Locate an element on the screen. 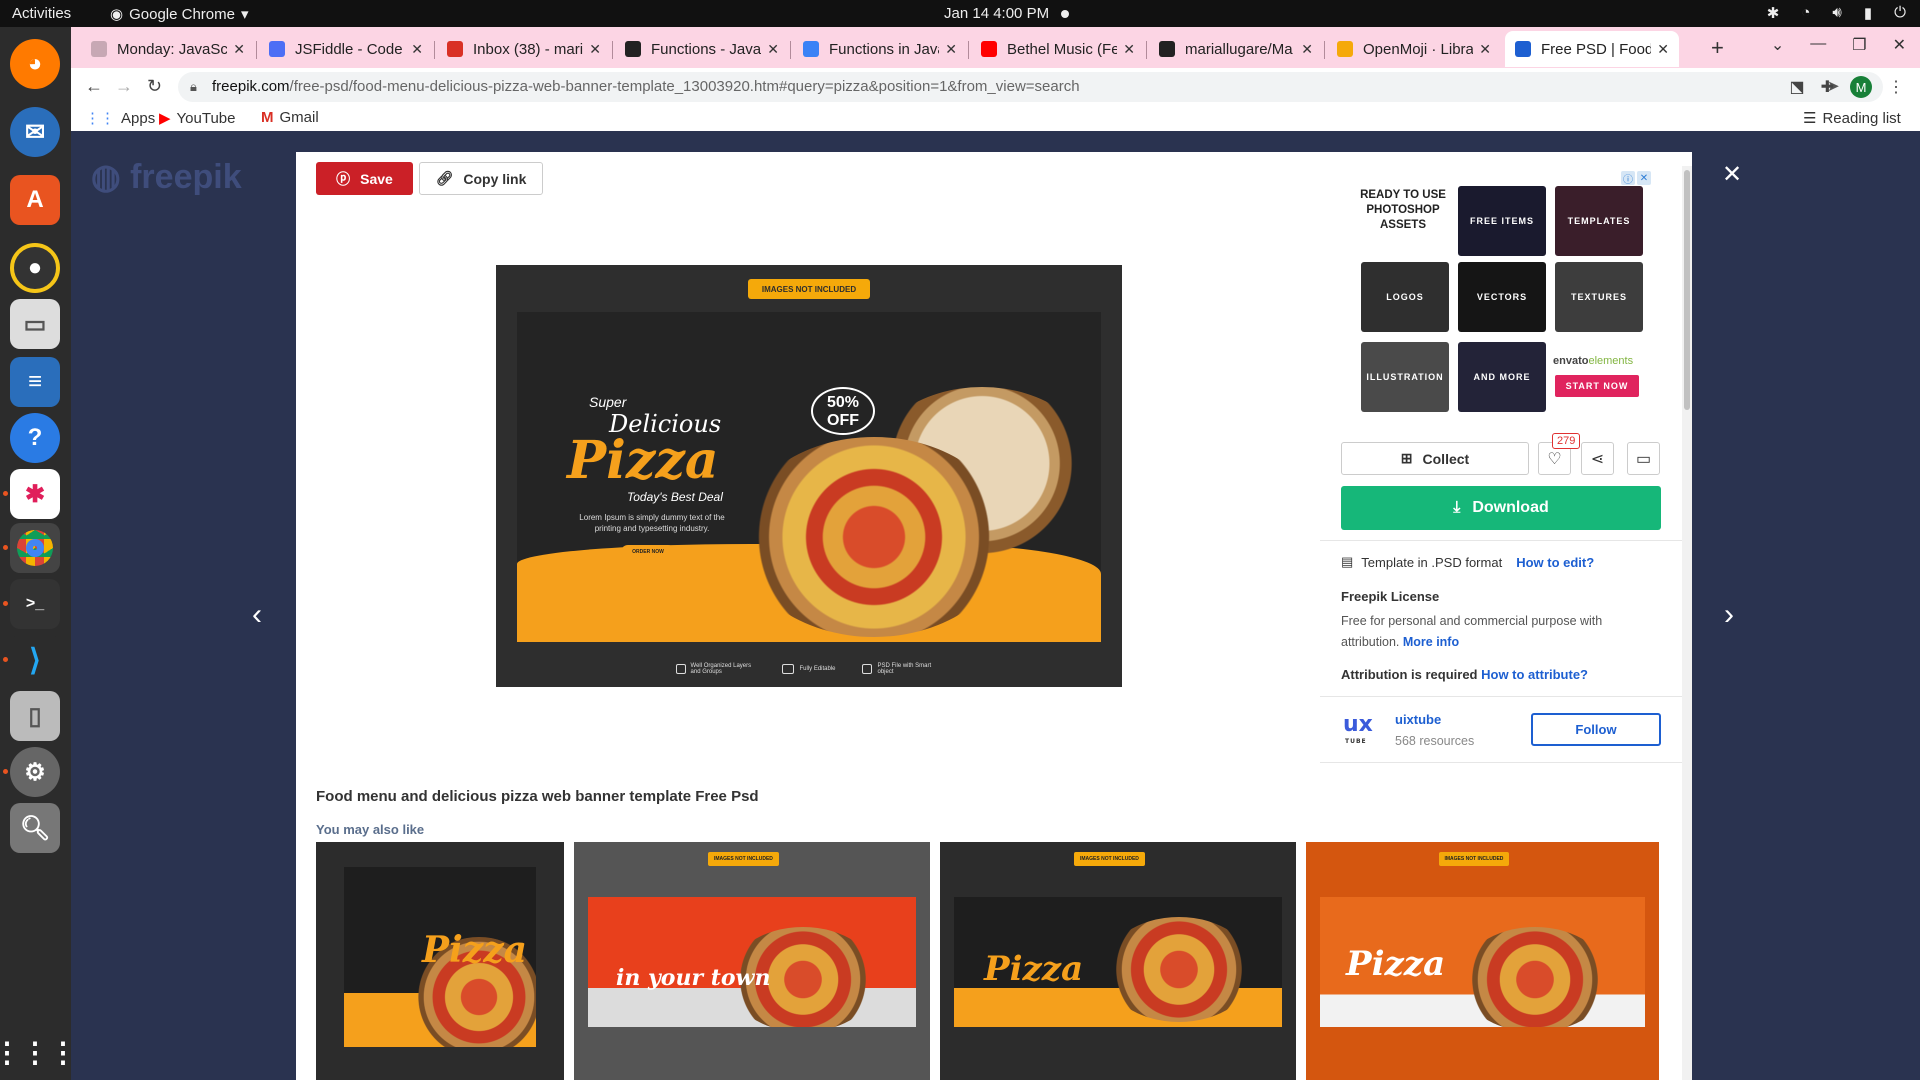  share-icon: ⋖ is located at coordinates (1597, 459).